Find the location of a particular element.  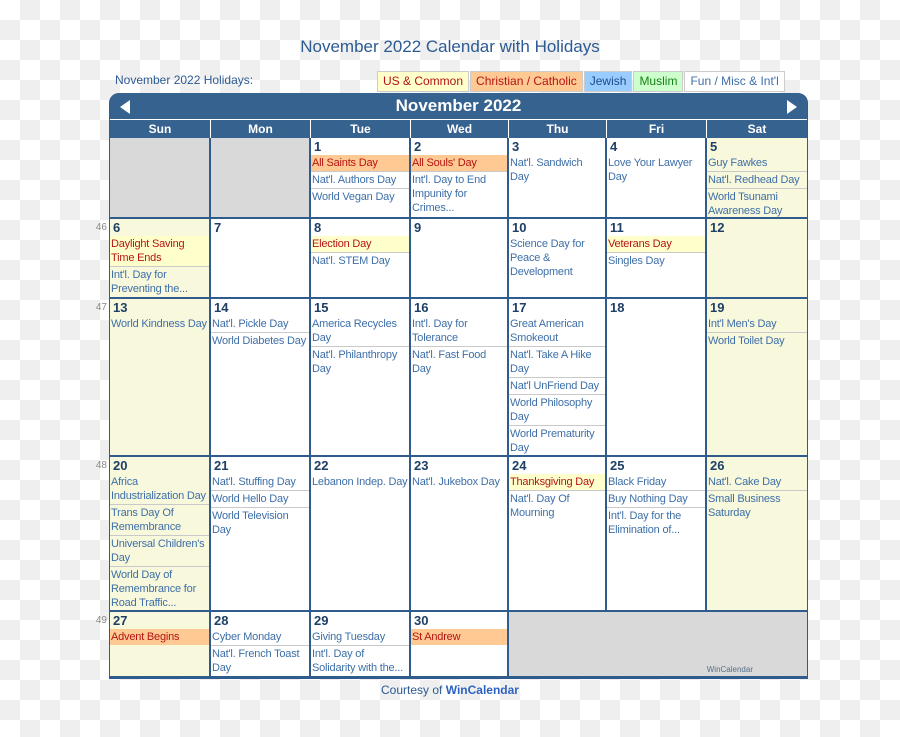

holiday-event: World Television Day is located at coordinates (260, 523).